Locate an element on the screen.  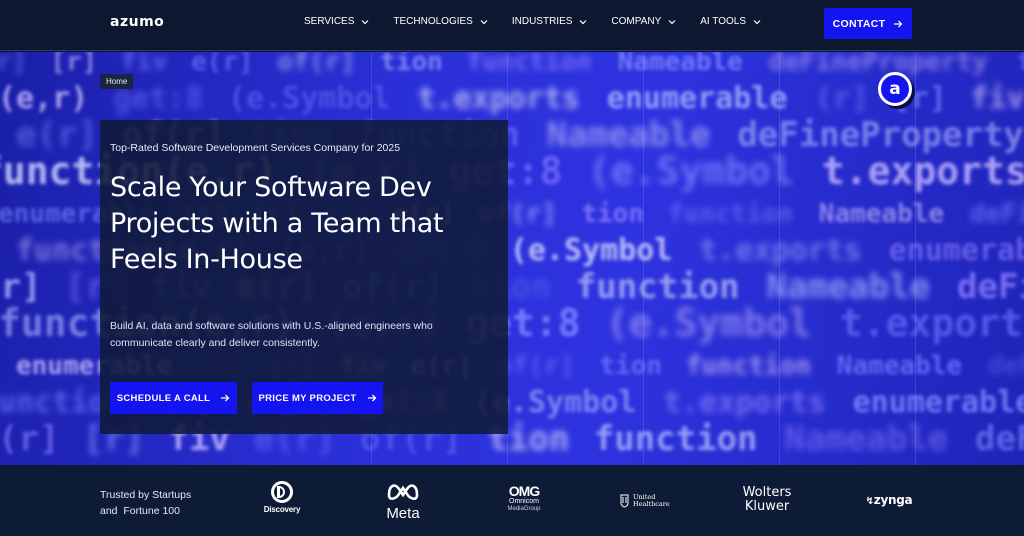
healthcare-label: Healthcare is located at coordinates (651, 504).